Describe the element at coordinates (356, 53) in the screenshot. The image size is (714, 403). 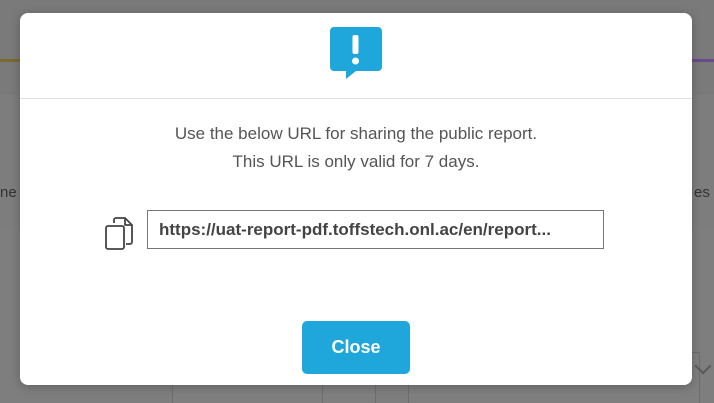
I see `alert-speech-bubble-icon` at that location.